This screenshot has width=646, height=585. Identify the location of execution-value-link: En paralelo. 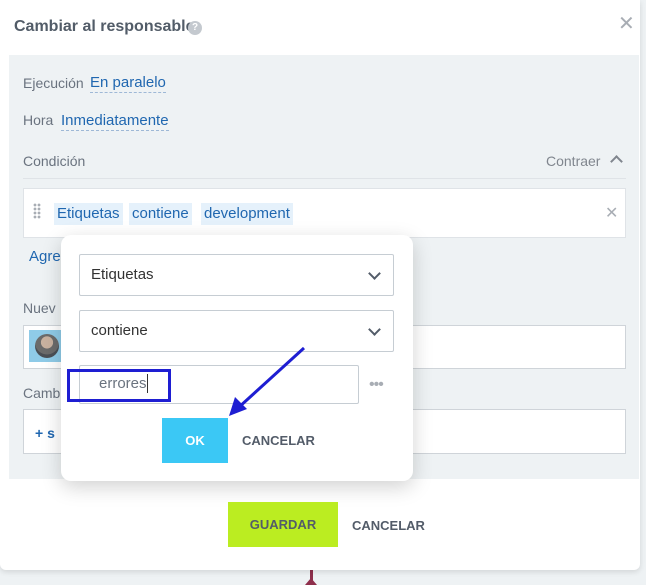
(128, 83).